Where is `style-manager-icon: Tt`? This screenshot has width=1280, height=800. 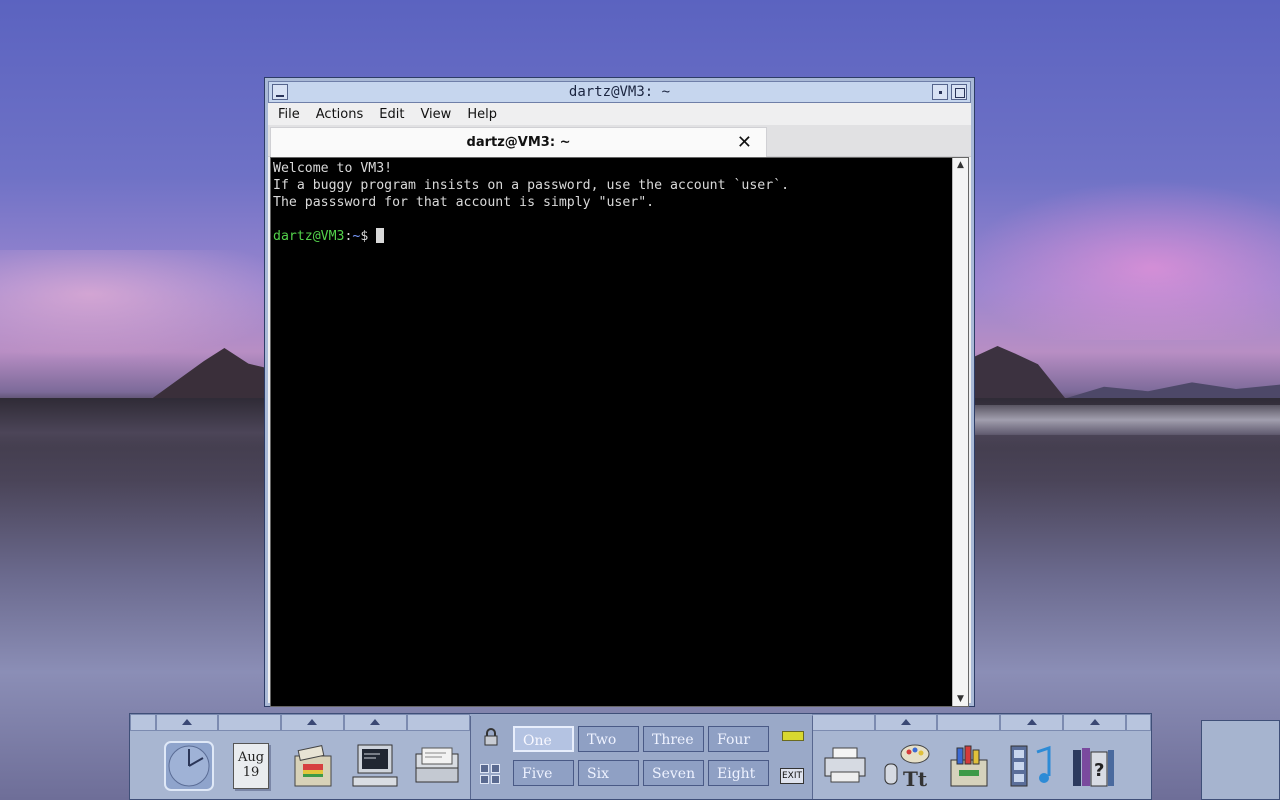
style-manager-icon: Tt is located at coordinates (907, 766).